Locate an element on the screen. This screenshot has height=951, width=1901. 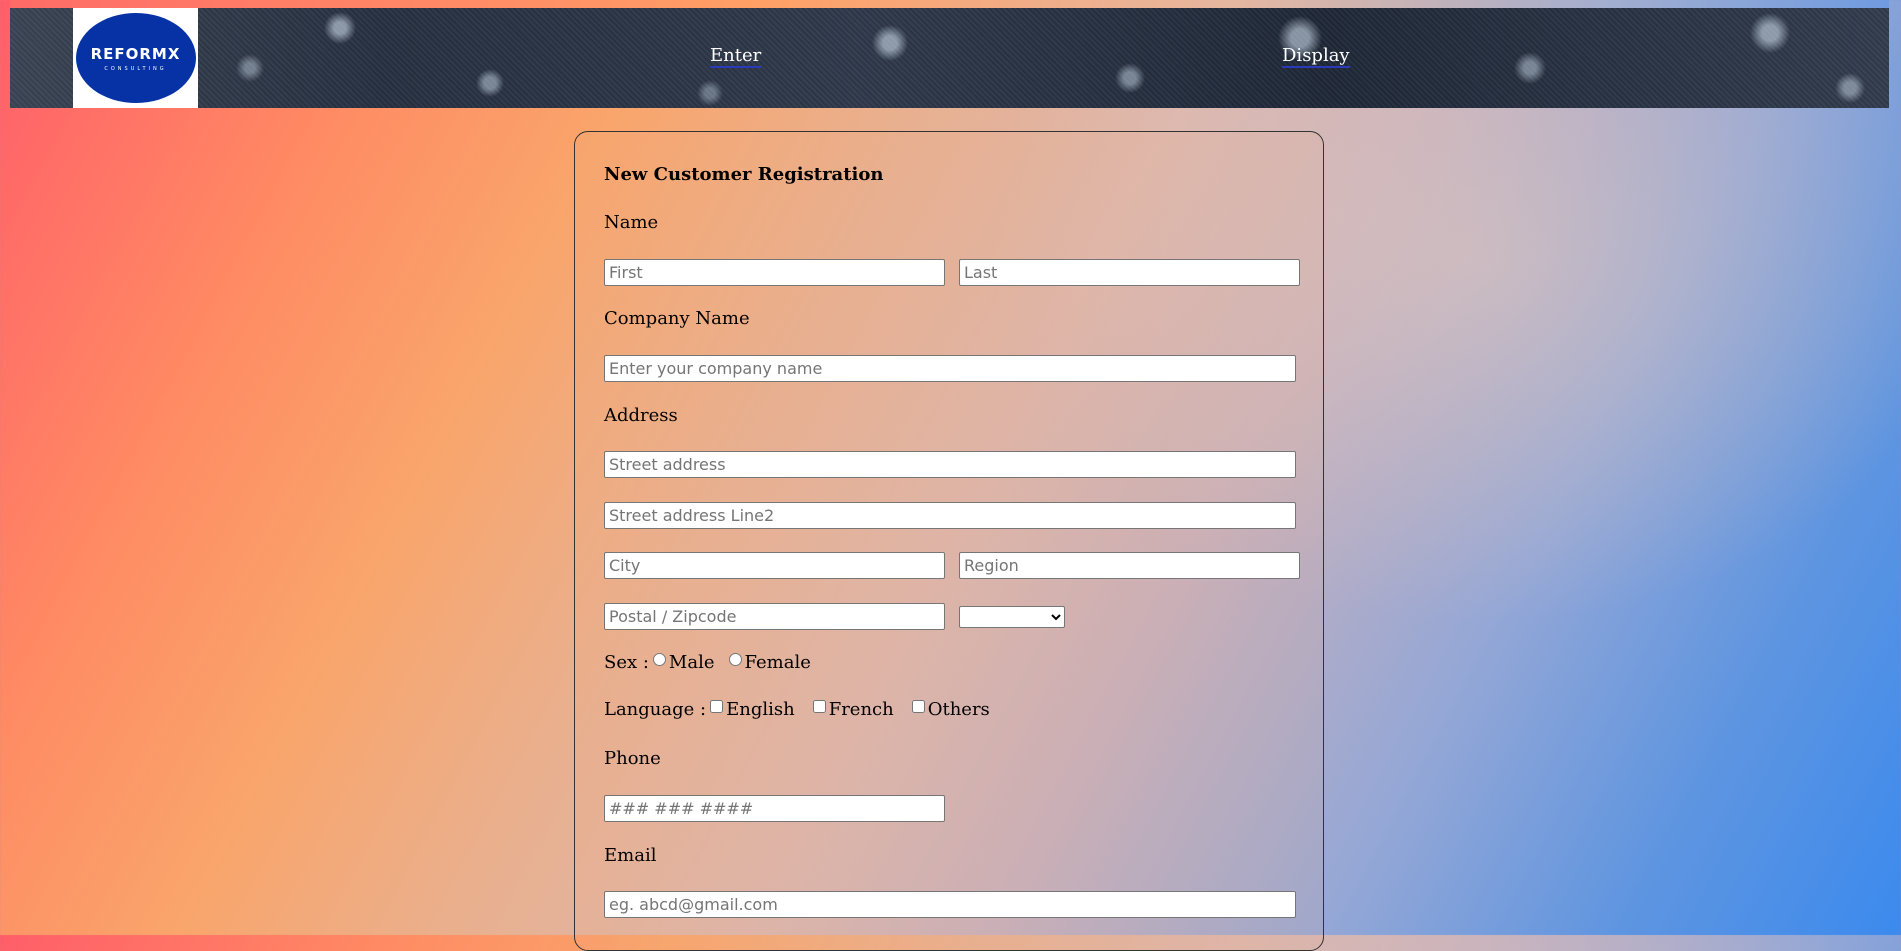
sex-row: Sex : Male Female is located at coordinates (707, 662).